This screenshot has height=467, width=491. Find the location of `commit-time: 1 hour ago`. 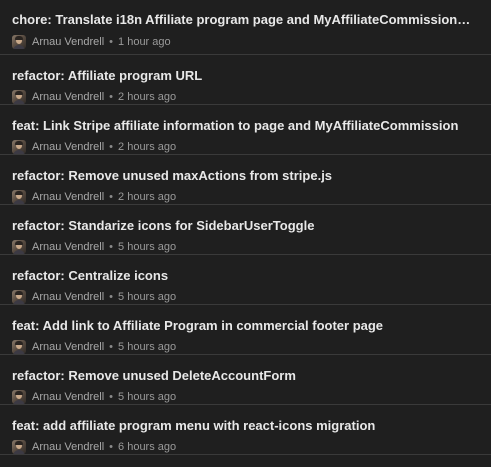

commit-time: 1 hour ago is located at coordinates (144, 42).